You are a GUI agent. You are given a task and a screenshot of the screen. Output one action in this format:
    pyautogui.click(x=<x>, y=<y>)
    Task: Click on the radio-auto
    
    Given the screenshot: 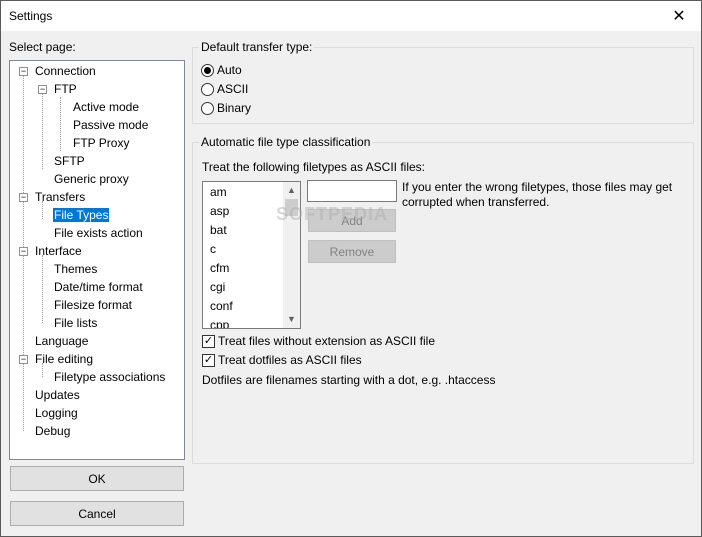 What is the action you would take?
    pyautogui.click(x=207, y=70)
    